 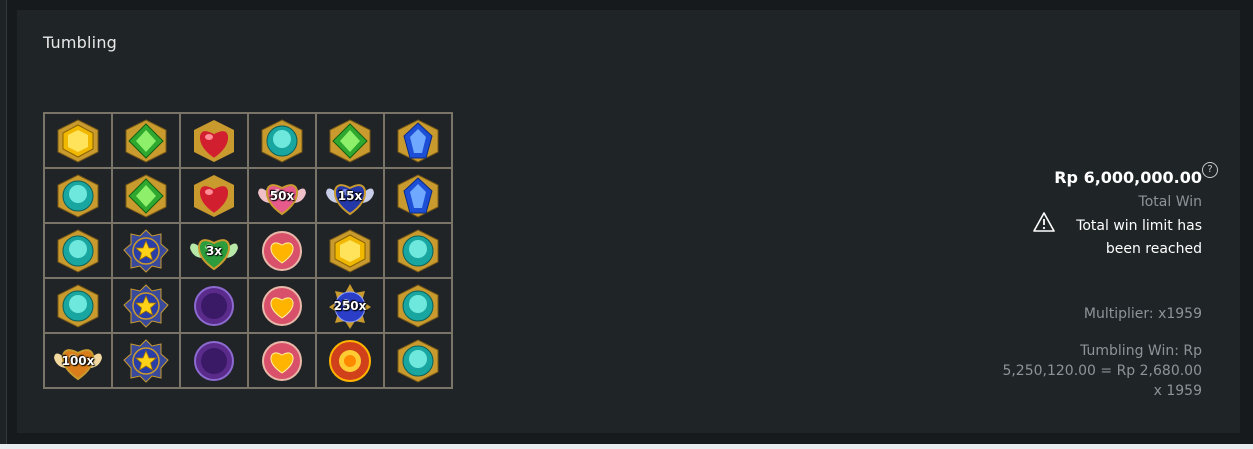 What do you see at coordinates (350, 199) in the screenshot?
I see `blue-winged-heart-icon` at bounding box center [350, 199].